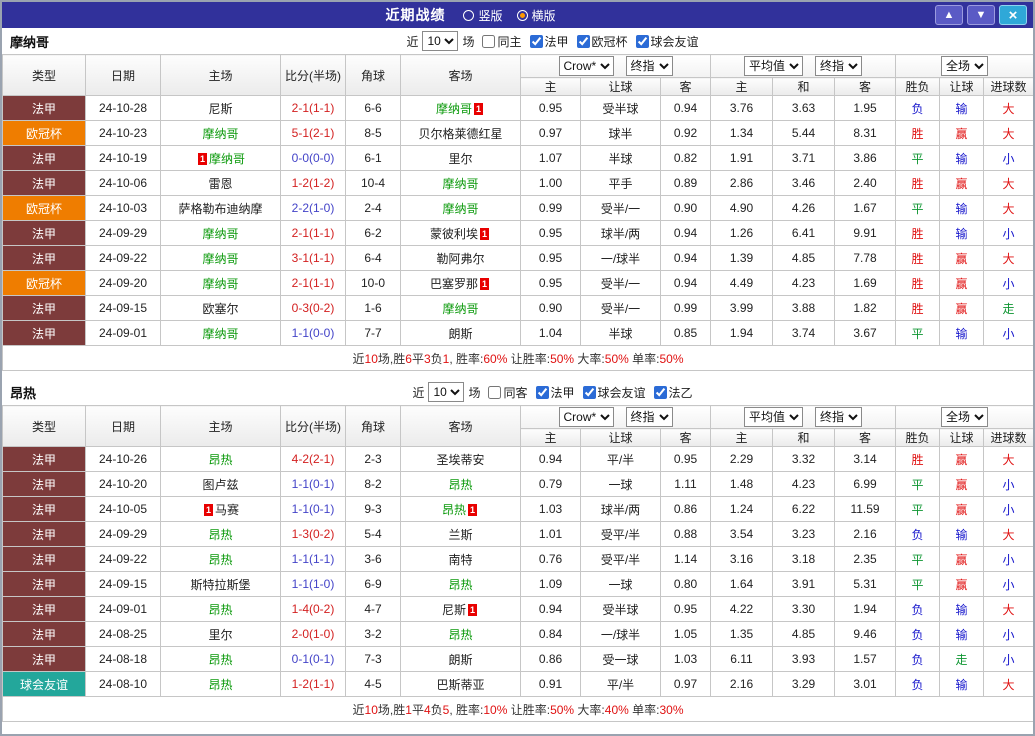 The image size is (1035, 736). I want to click on same-home-input, so click(489, 41).